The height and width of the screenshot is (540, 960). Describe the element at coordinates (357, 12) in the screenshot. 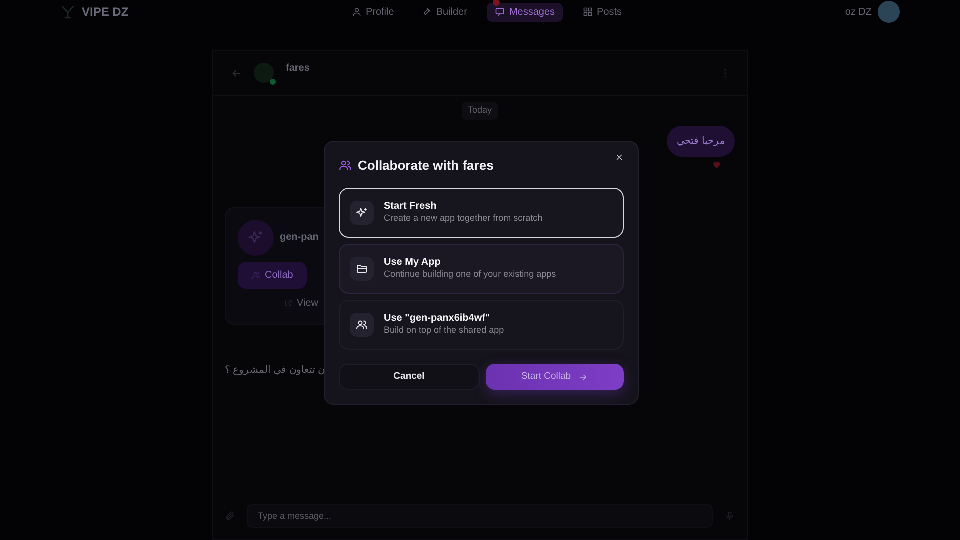

I see `person-icon` at that location.